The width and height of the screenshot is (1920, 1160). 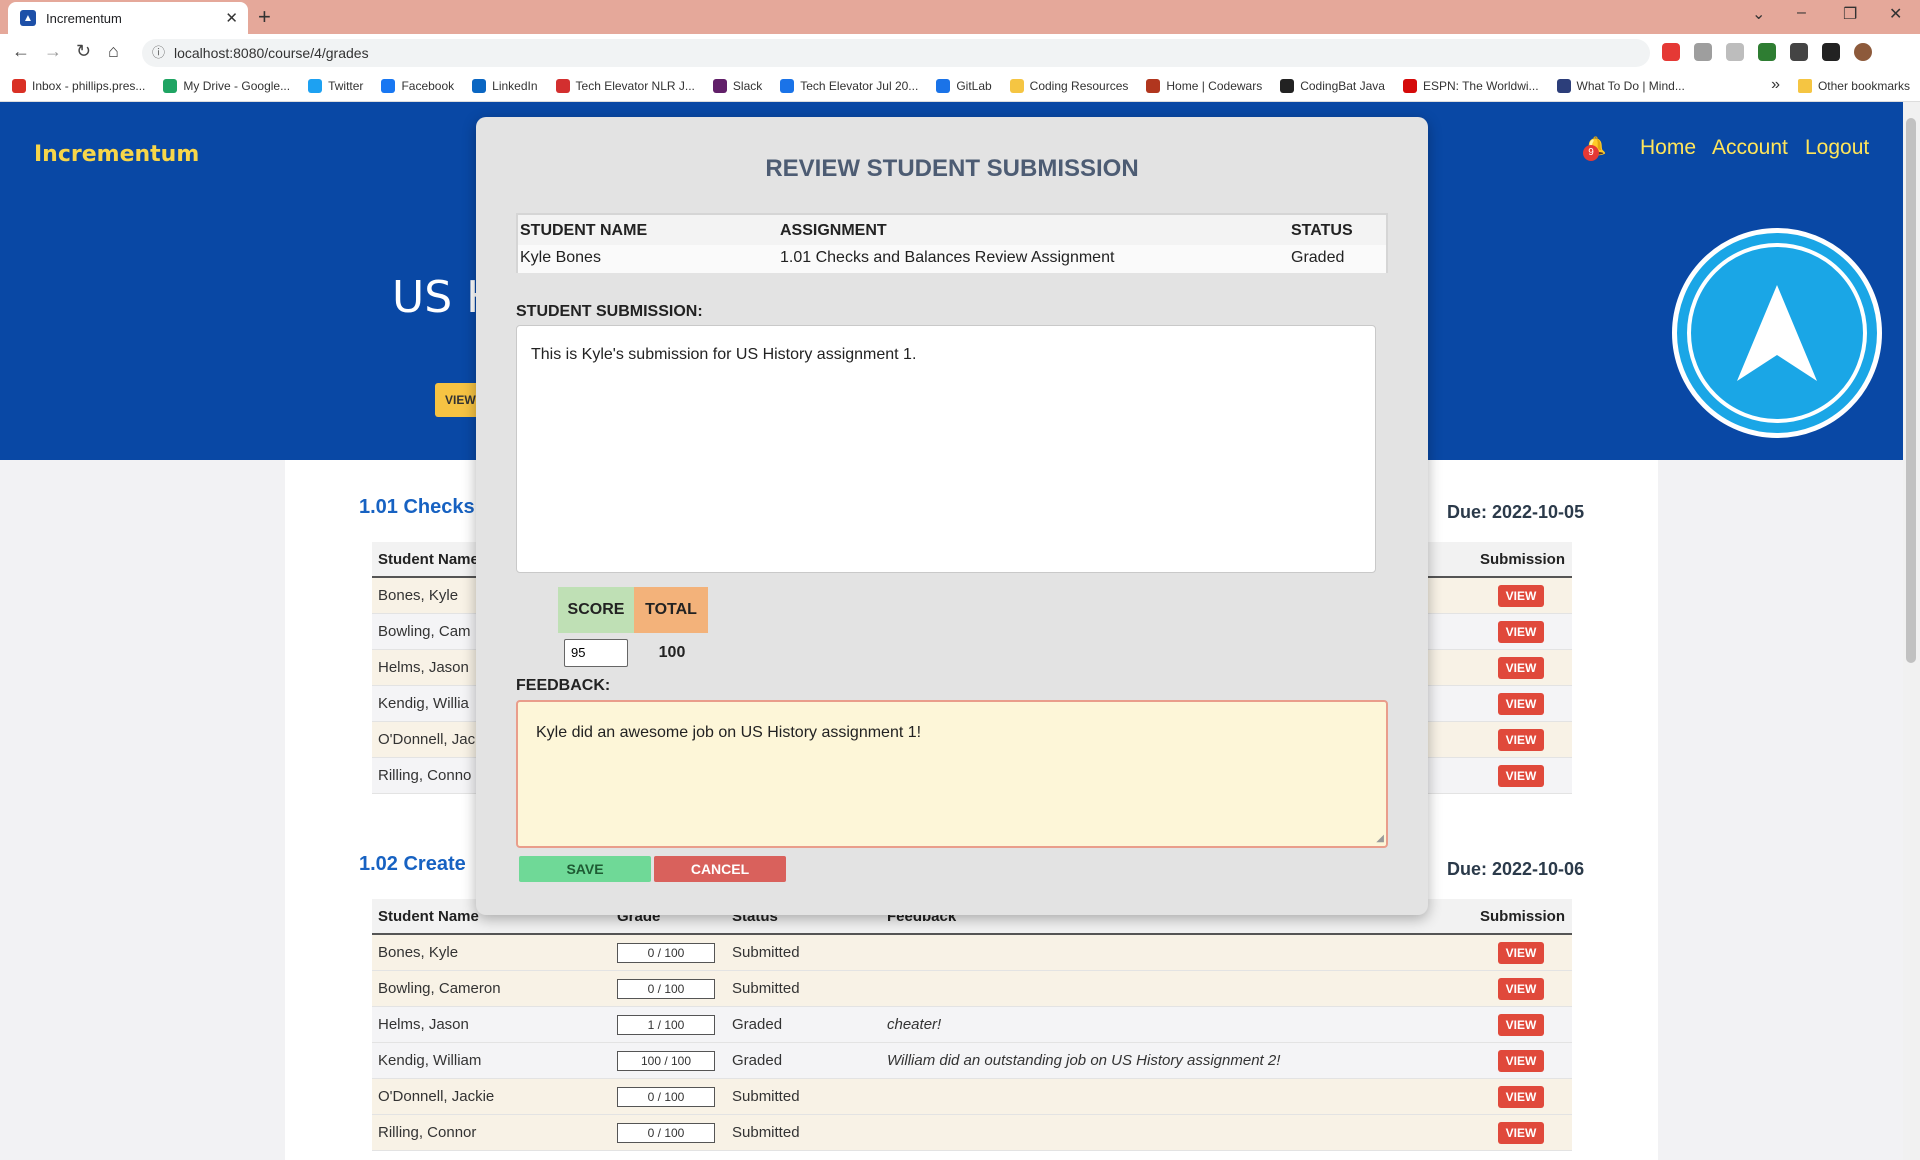 I want to click on tab-title: Incrementum, so click(x=84, y=18).